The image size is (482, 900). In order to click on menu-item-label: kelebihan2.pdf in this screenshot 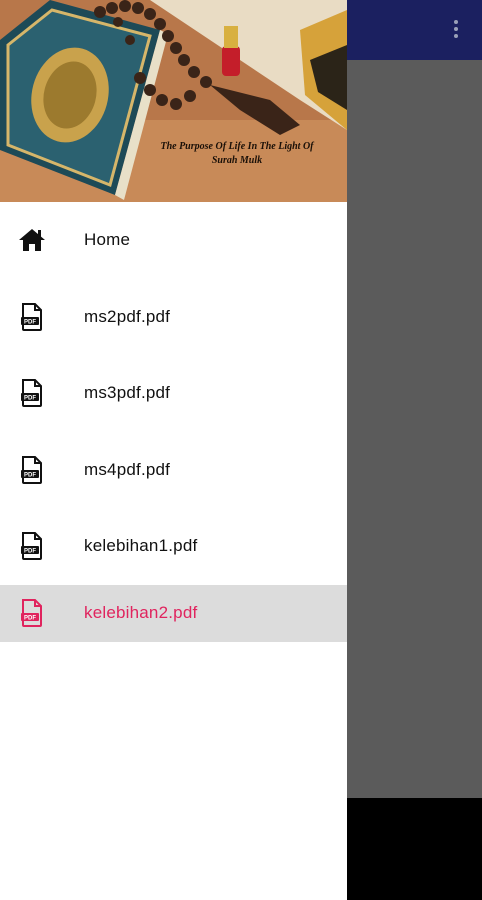, I will do `click(141, 612)`.